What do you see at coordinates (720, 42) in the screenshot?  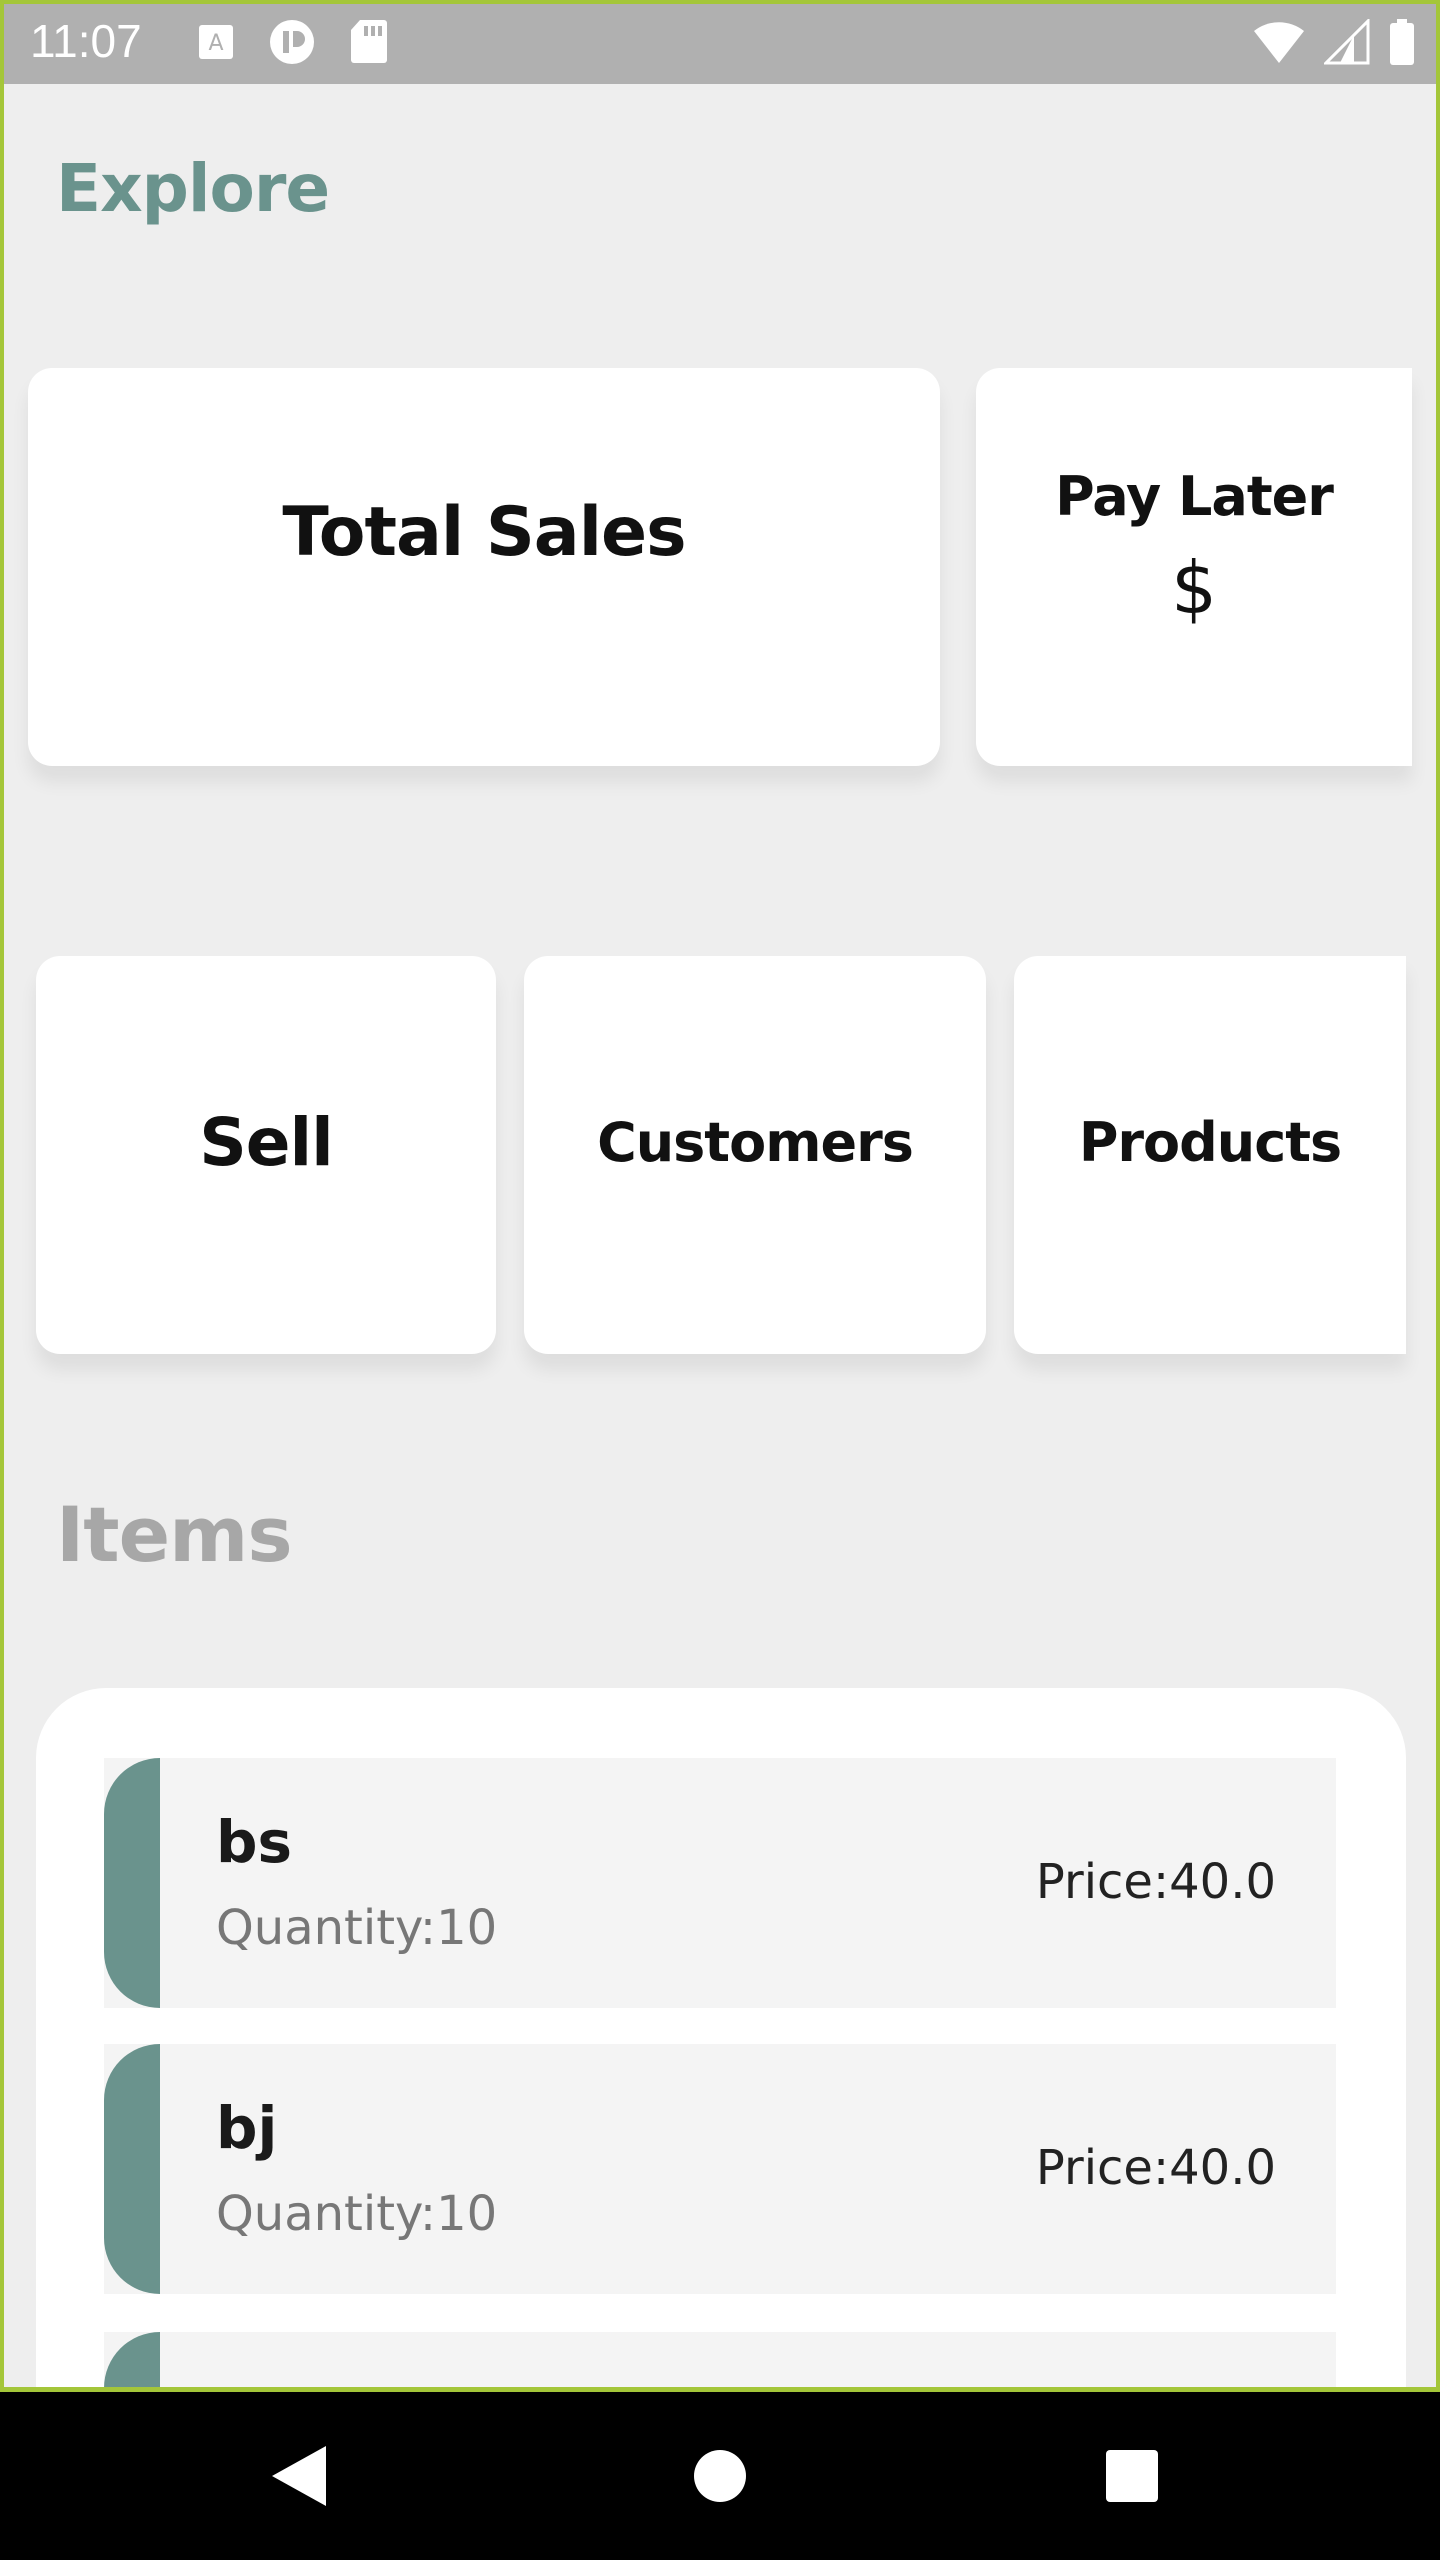 I see `status-bar: 11:07 A` at bounding box center [720, 42].